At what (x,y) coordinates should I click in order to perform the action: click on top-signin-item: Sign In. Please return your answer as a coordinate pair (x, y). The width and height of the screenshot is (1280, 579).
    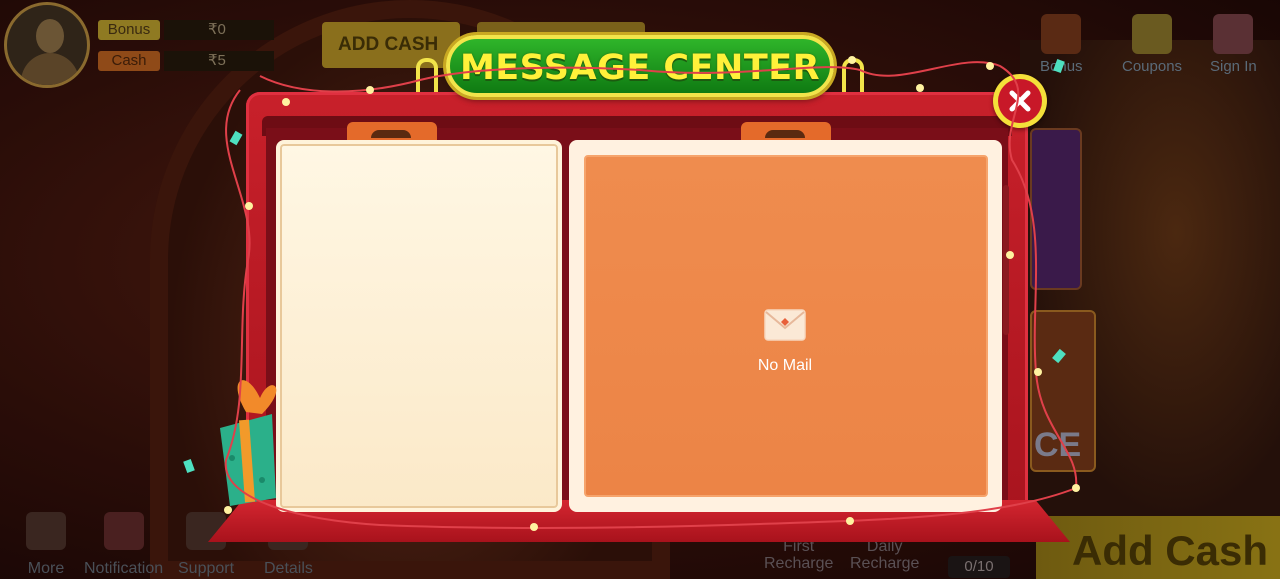
    Looking at the image, I should click on (1233, 44).